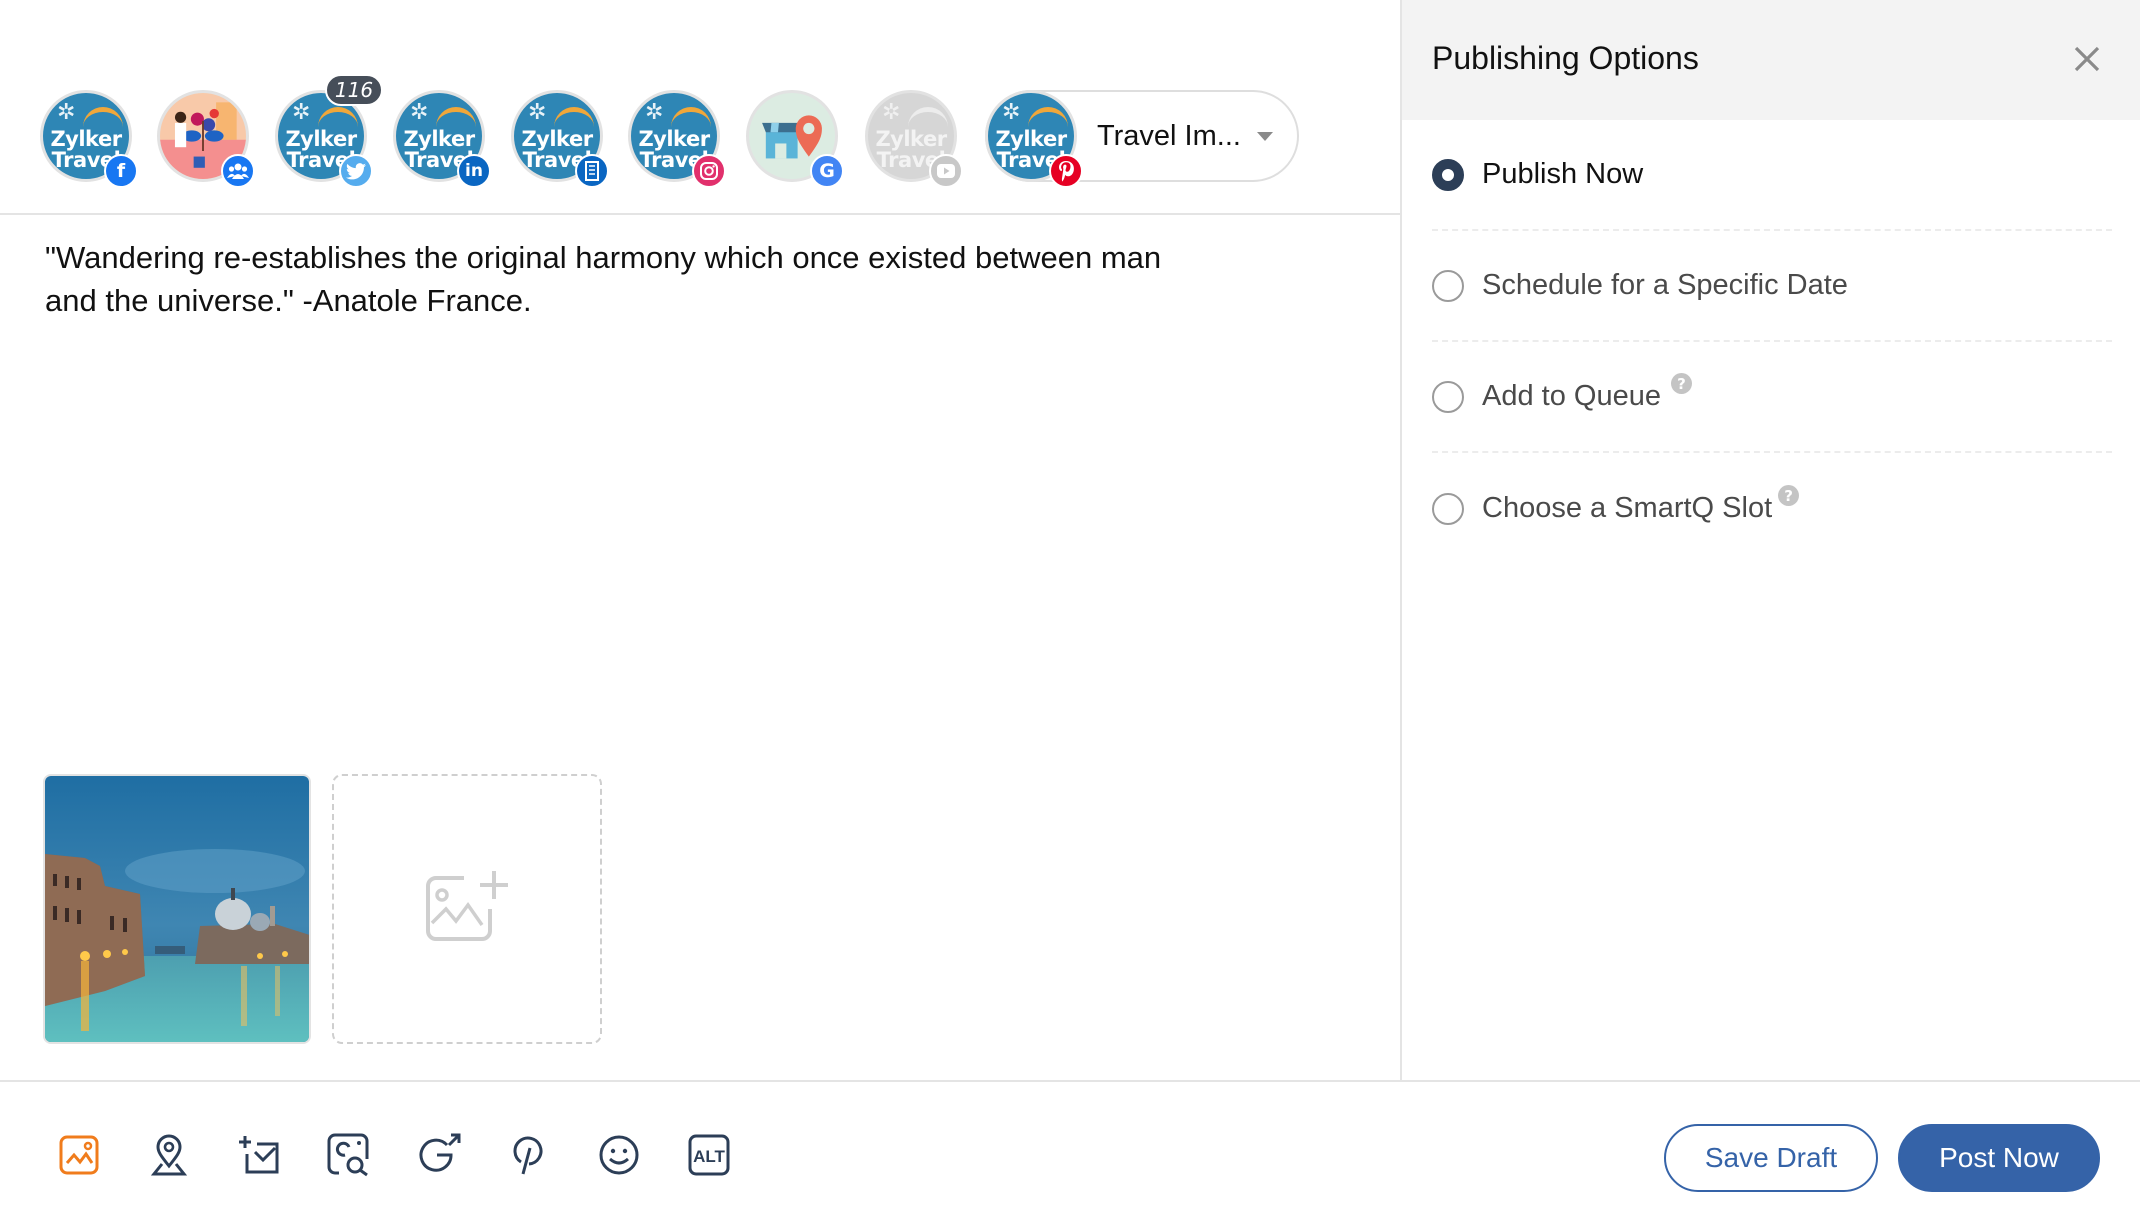  What do you see at coordinates (1448, 396) in the screenshot?
I see `radio-add-to-queue` at bounding box center [1448, 396].